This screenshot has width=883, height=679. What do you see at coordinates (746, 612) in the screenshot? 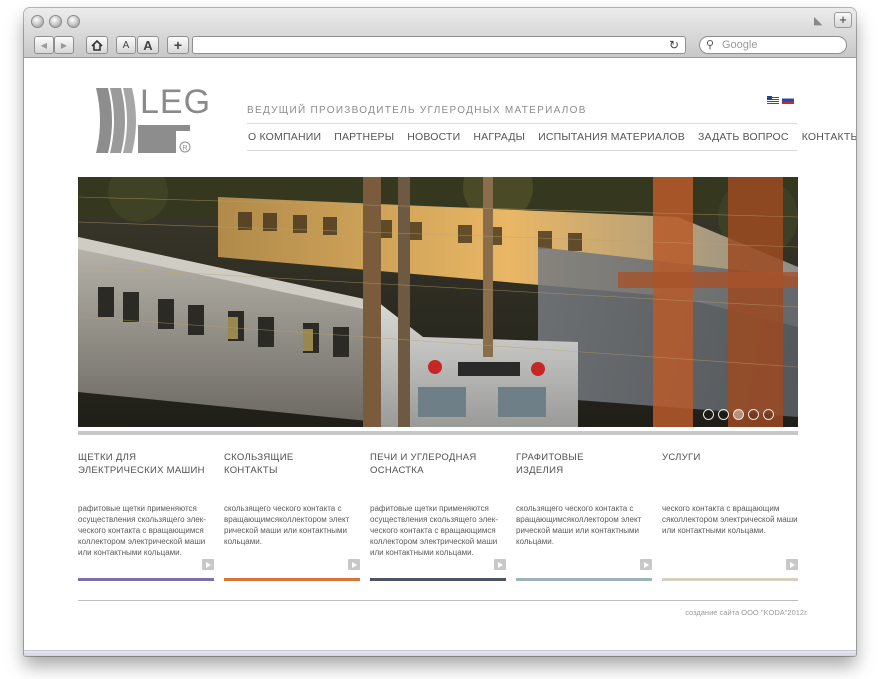
I see `site-credits-link: создание сайта ООО "KODA"2012г.` at bounding box center [746, 612].